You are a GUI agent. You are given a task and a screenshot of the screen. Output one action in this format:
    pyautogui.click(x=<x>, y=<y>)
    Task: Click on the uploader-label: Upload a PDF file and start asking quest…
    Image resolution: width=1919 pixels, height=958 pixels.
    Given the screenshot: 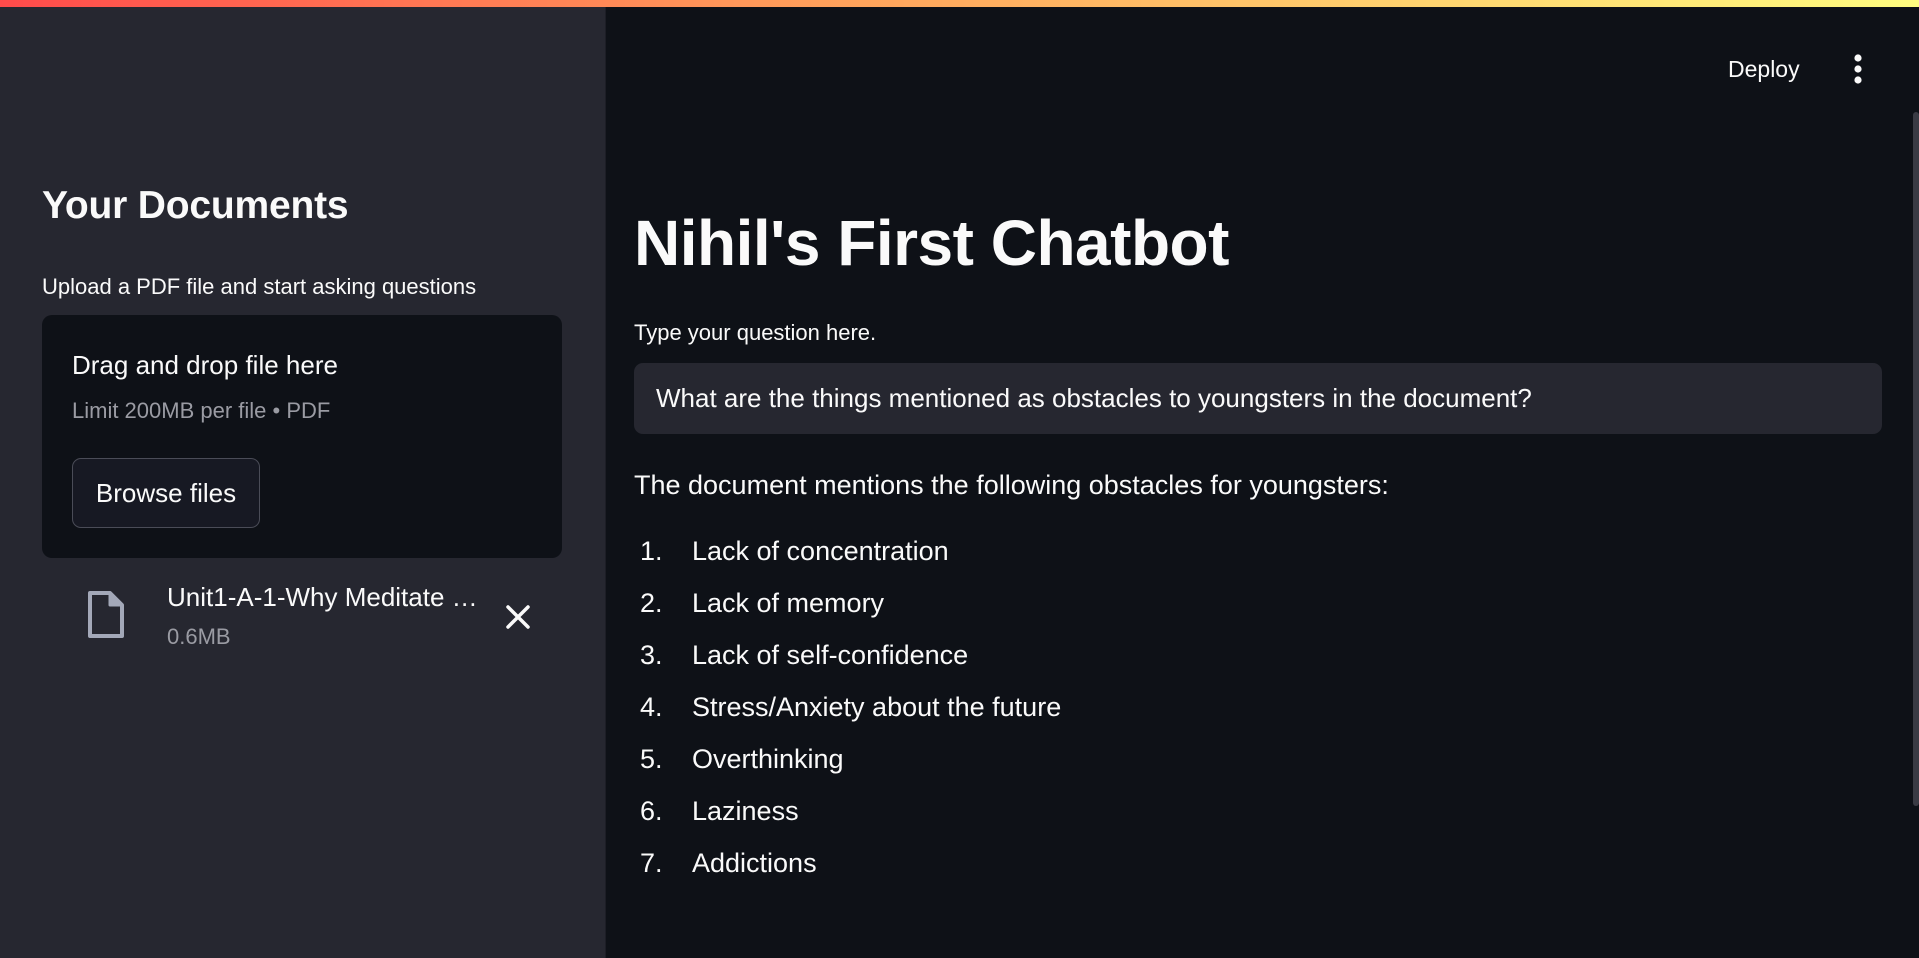 What is the action you would take?
    pyautogui.click(x=259, y=286)
    